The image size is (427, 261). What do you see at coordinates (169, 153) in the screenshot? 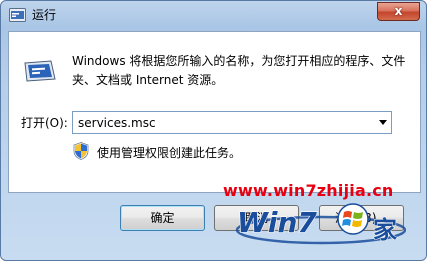
I see `admin-note: 使用管理权限创建此任务。` at bounding box center [169, 153].